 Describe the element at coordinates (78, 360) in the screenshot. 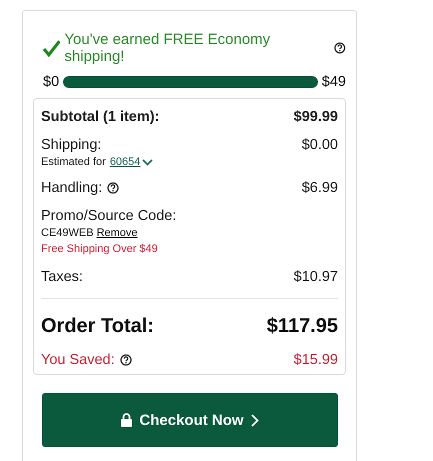

I see `summary-label: You Saved:` at that location.